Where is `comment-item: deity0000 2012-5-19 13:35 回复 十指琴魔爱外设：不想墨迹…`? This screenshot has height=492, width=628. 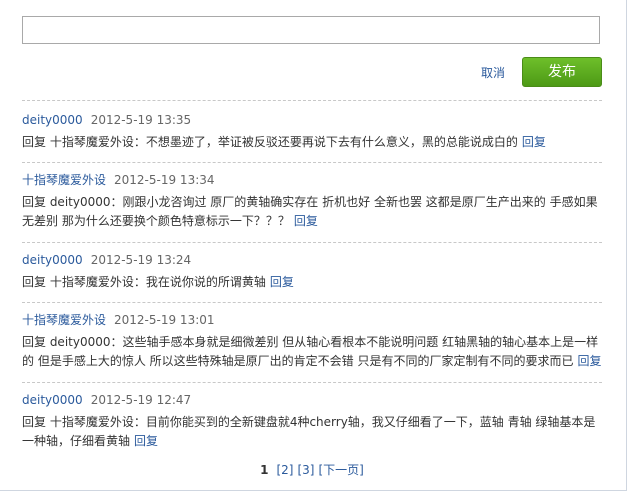 comment-item: deity0000 2012-5-19 13:35 回复 十指琴魔爱外设：不想墨迹… is located at coordinates (312, 132).